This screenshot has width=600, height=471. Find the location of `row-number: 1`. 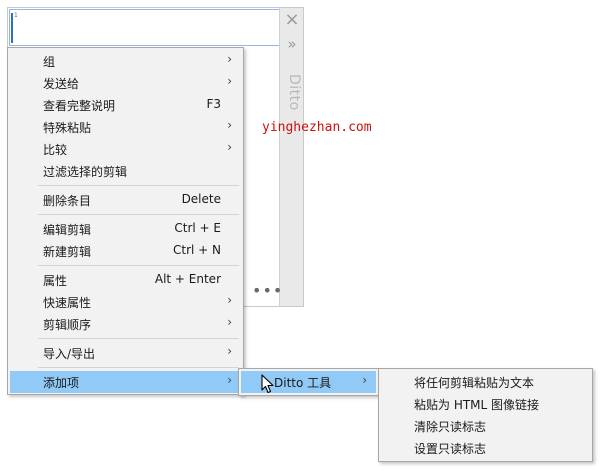

row-number: 1 is located at coordinates (16, 15).